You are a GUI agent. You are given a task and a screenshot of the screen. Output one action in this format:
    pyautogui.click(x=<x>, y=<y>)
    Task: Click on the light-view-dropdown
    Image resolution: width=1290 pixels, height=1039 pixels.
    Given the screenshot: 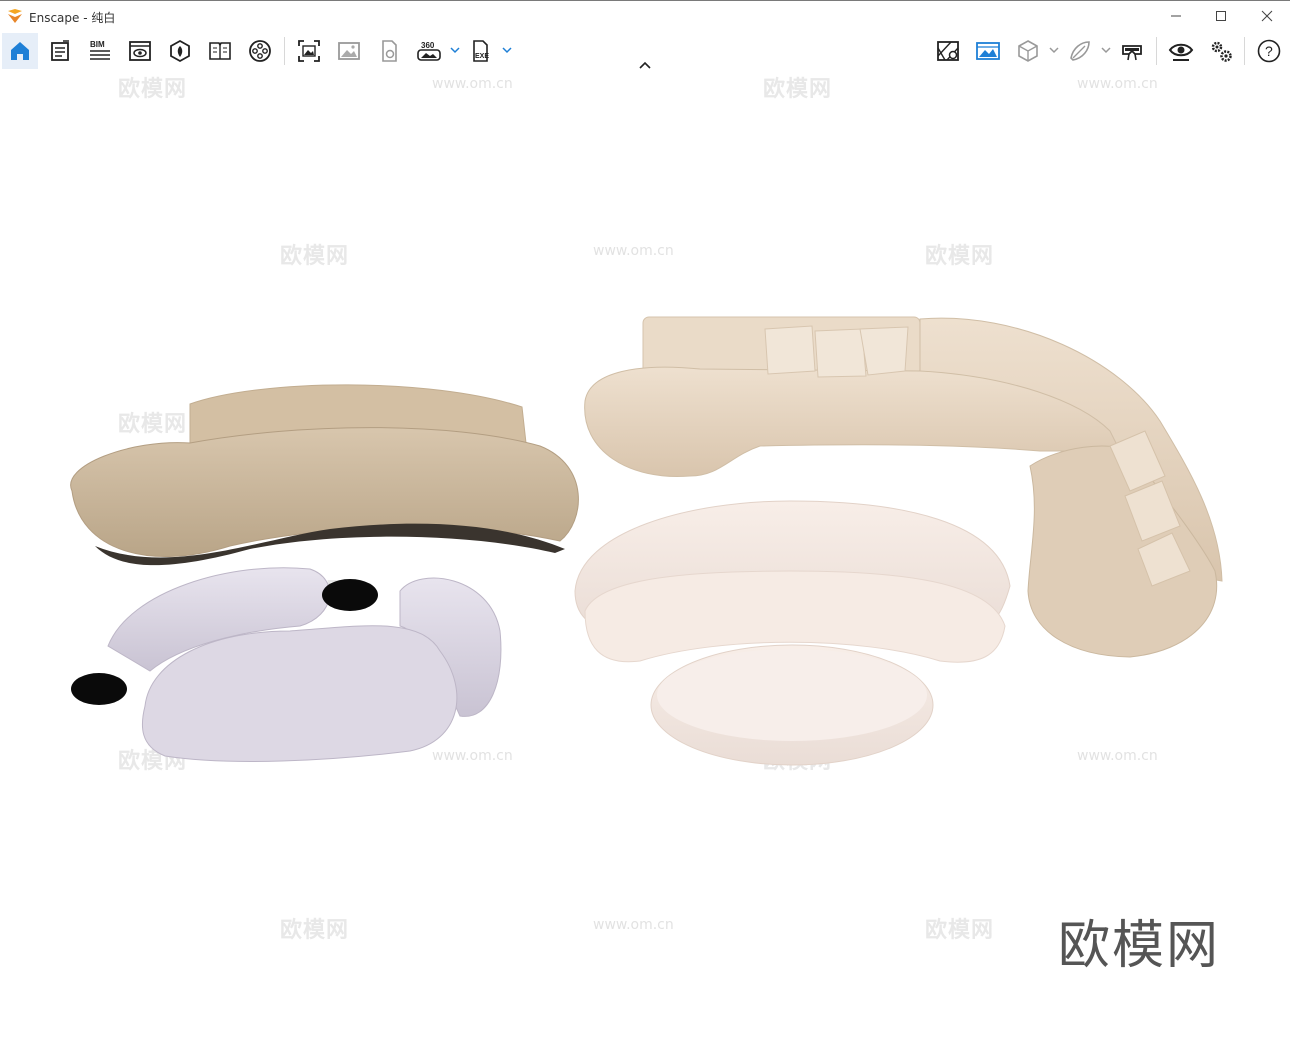 What is the action you would take?
    pyautogui.click(x=1106, y=50)
    